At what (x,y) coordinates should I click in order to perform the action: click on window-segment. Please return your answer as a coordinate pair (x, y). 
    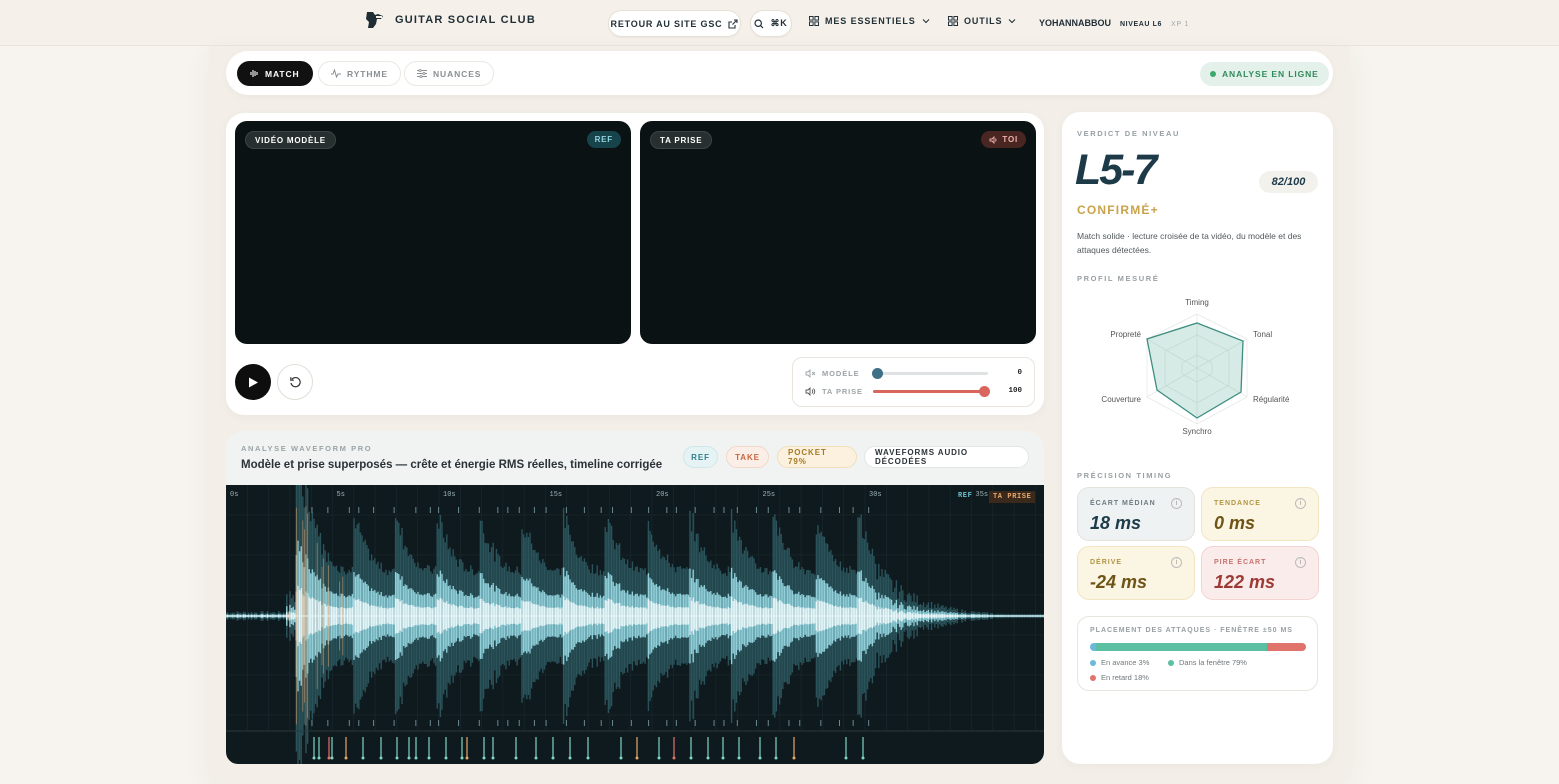
    Looking at the image, I should click on (1182, 647).